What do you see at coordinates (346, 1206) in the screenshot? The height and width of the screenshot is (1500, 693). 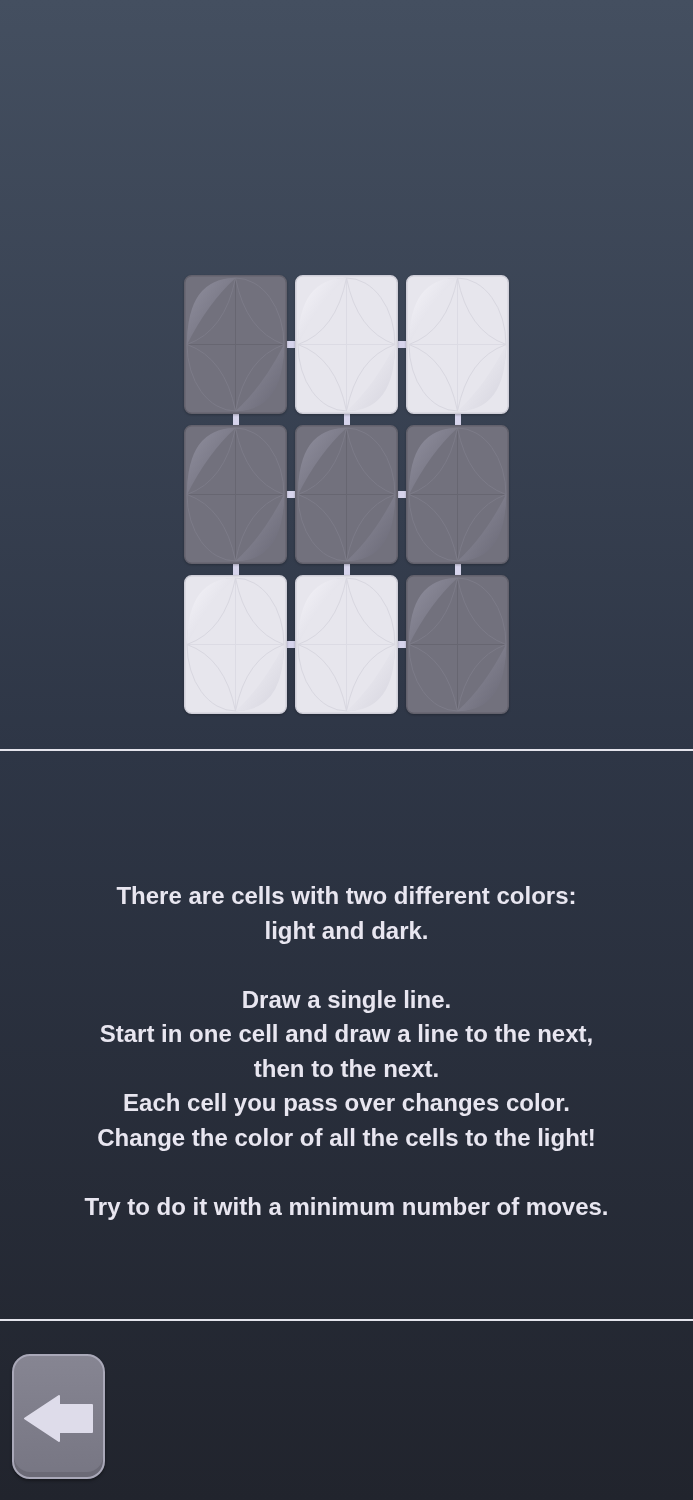 I see `instruction-text: Try to do it with a minimum number of moves.` at bounding box center [346, 1206].